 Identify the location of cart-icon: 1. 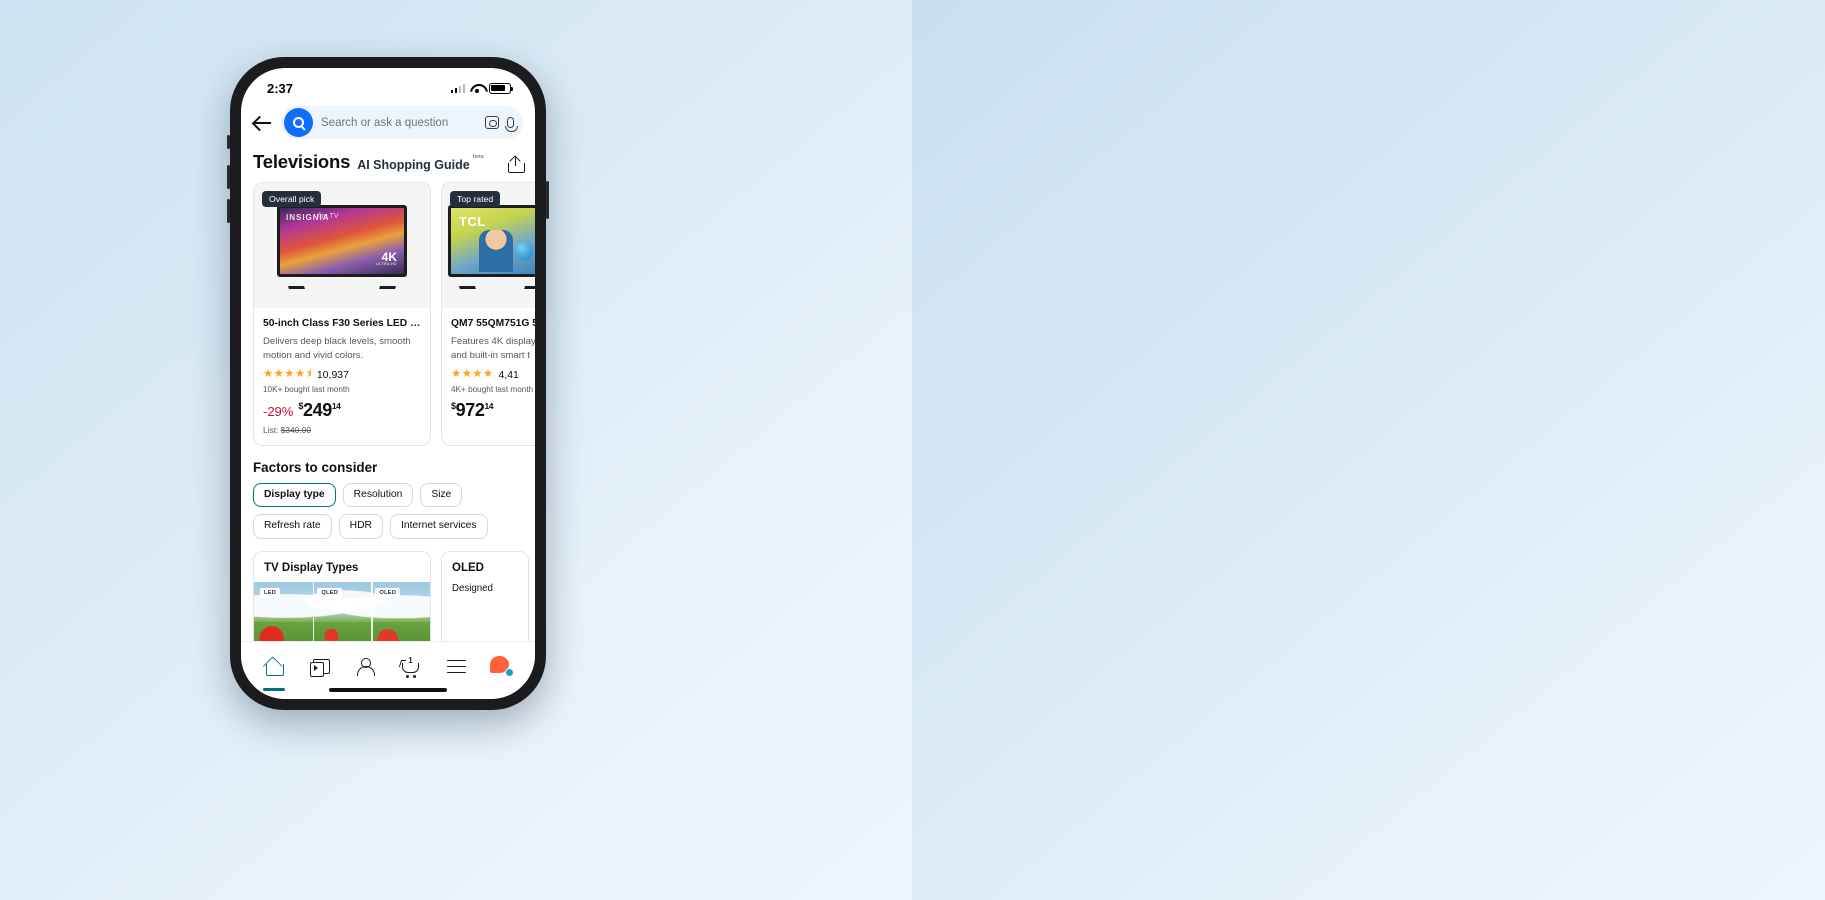
(410, 667).